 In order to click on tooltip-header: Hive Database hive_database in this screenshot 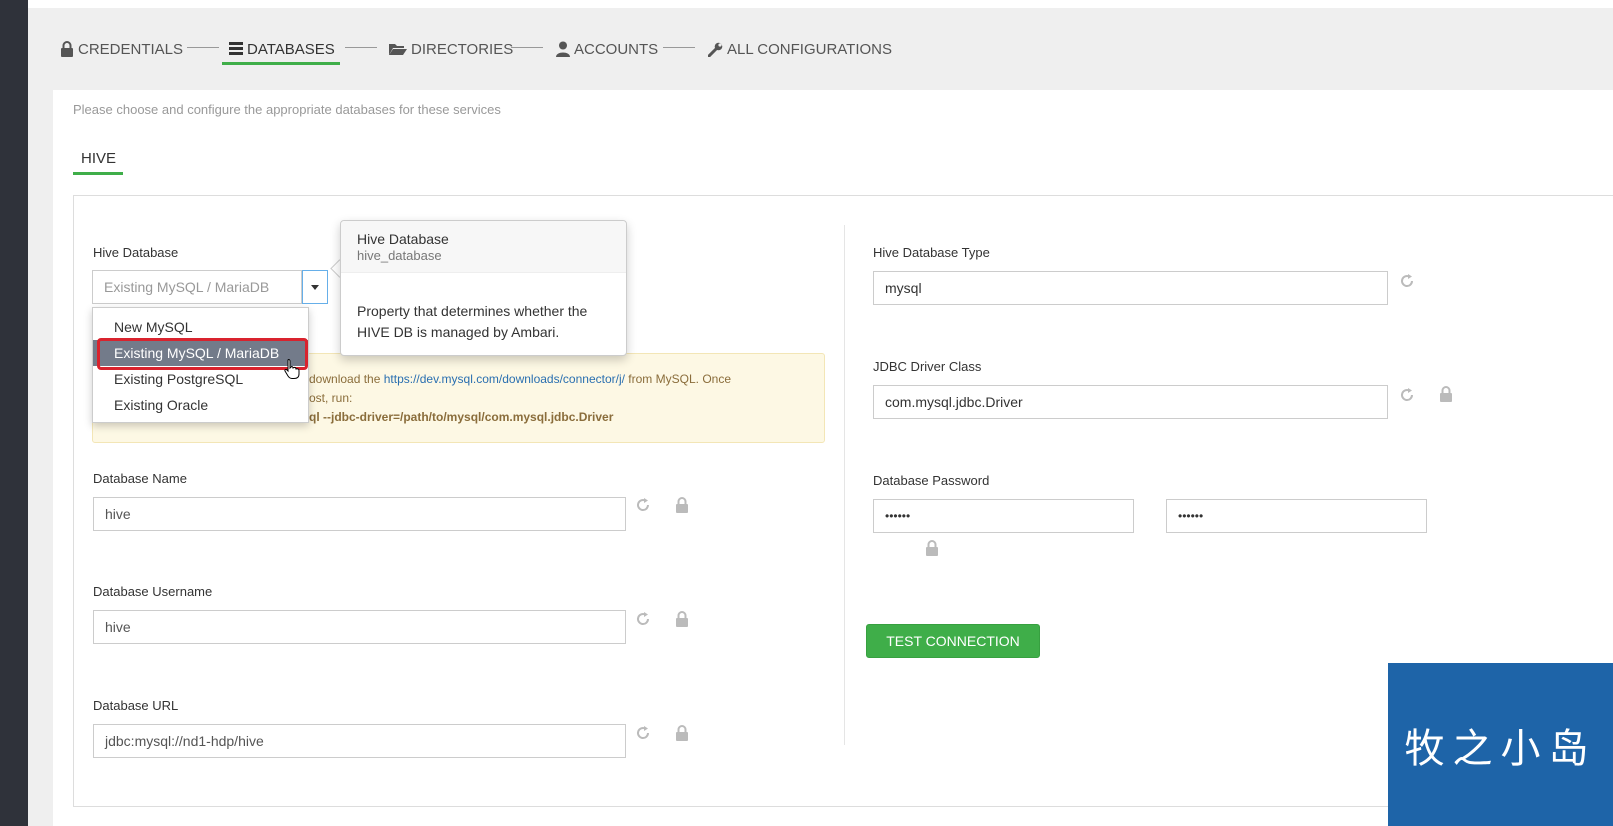, I will do `click(483, 247)`.